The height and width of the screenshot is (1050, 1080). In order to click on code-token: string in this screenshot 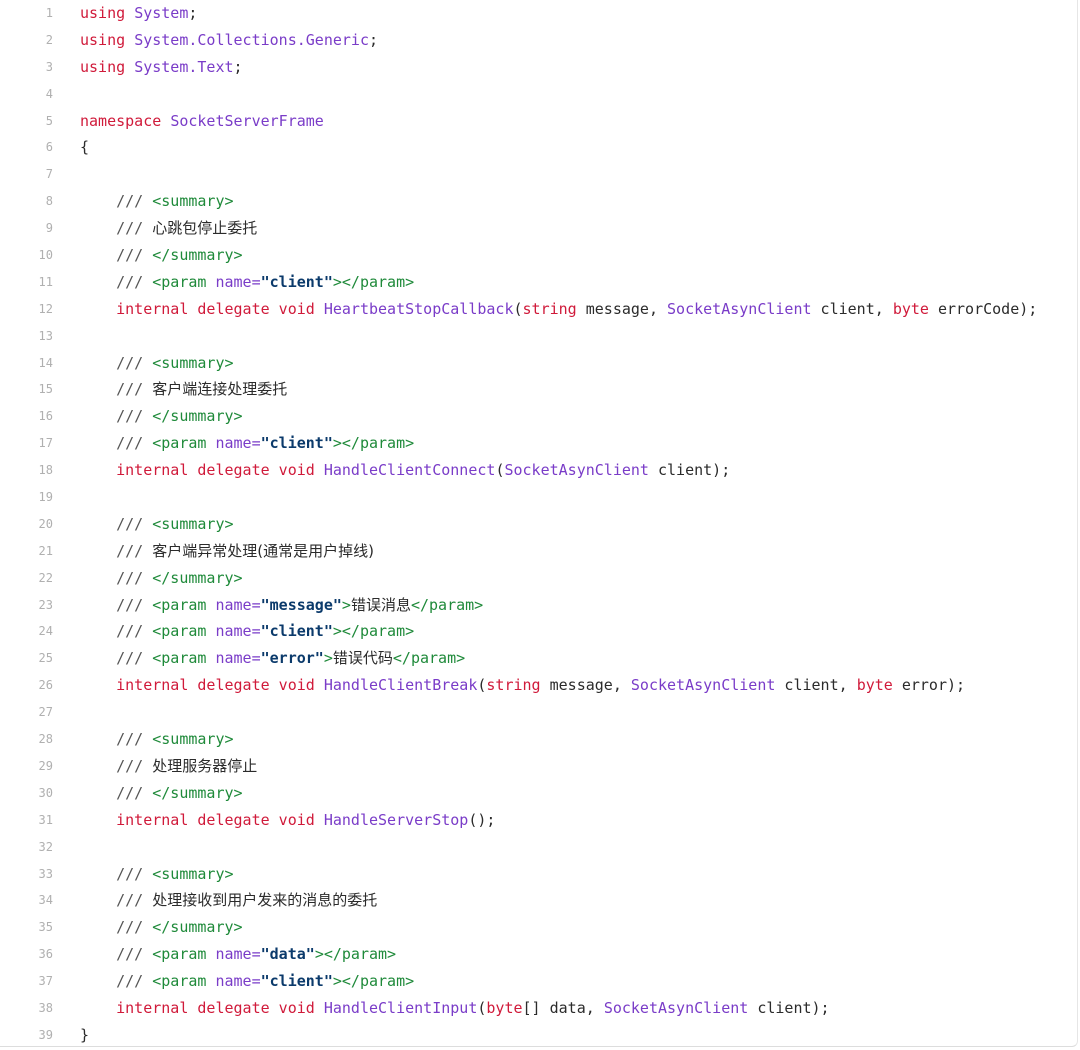, I will do `click(549, 308)`.